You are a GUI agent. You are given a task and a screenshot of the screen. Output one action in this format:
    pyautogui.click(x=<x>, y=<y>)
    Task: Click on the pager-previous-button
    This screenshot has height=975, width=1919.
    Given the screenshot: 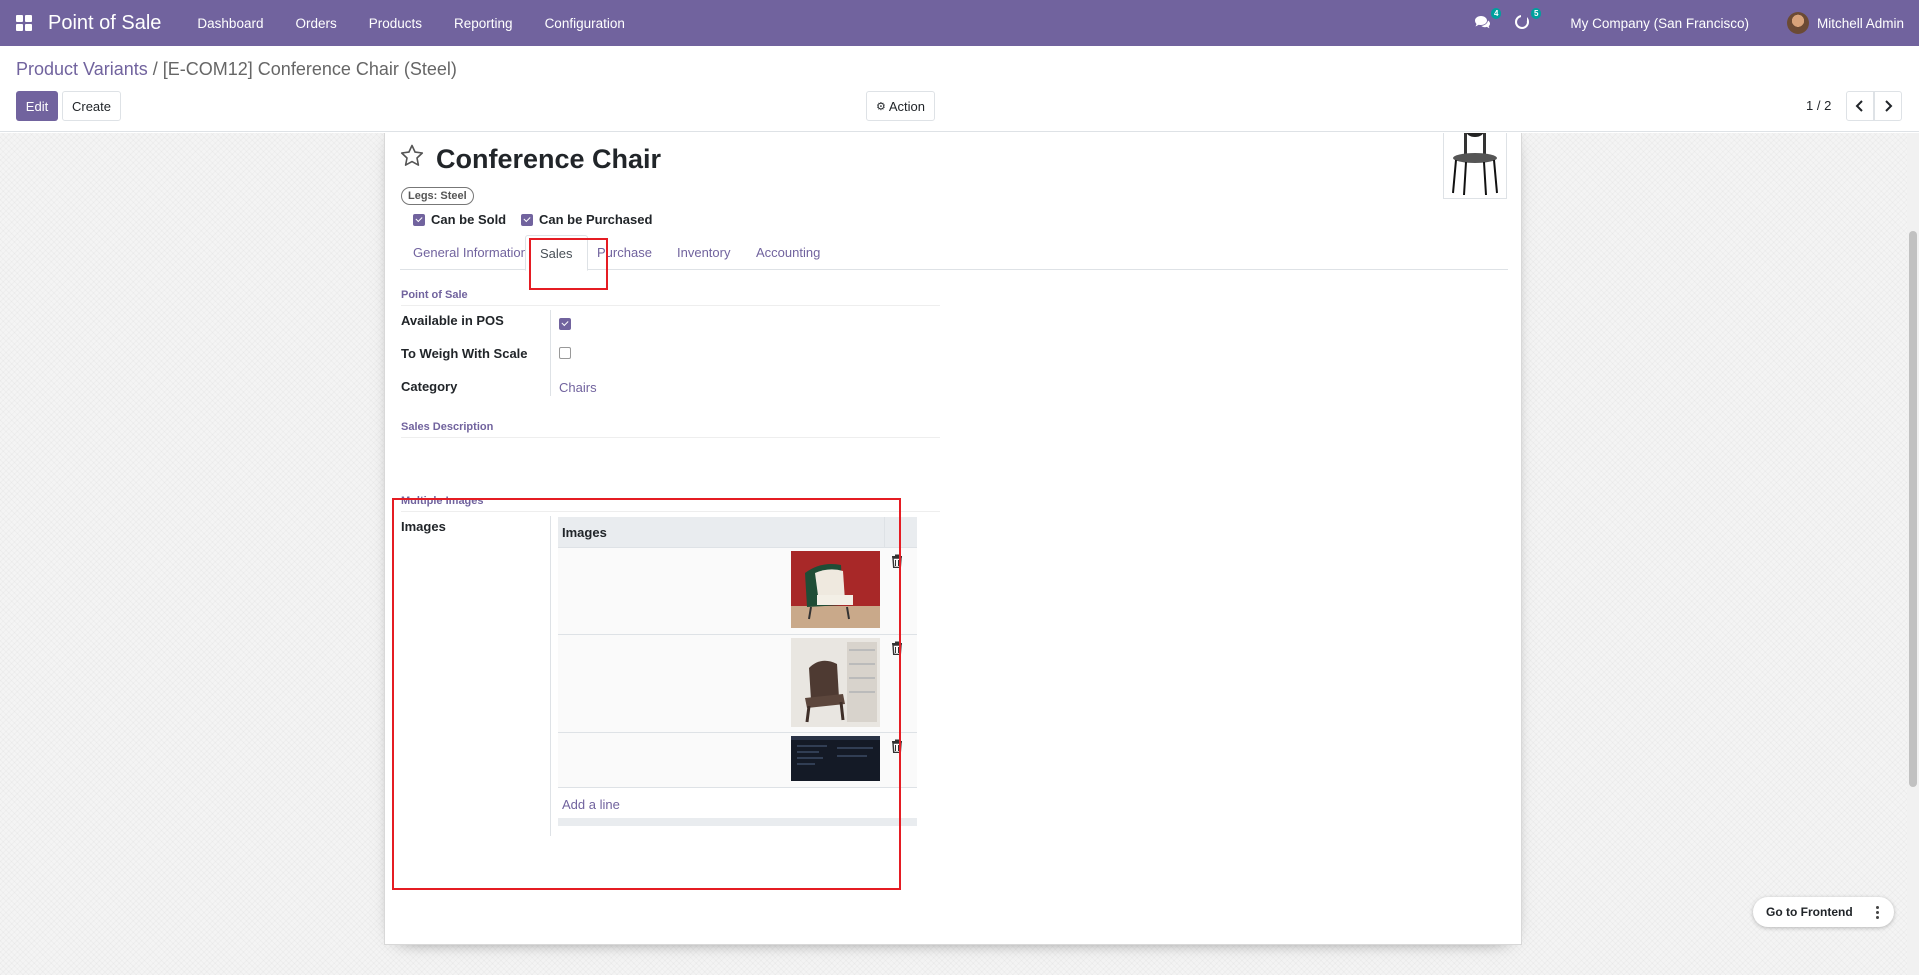 What is the action you would take?
    pyautogui.click(x=1860, y=106)
    